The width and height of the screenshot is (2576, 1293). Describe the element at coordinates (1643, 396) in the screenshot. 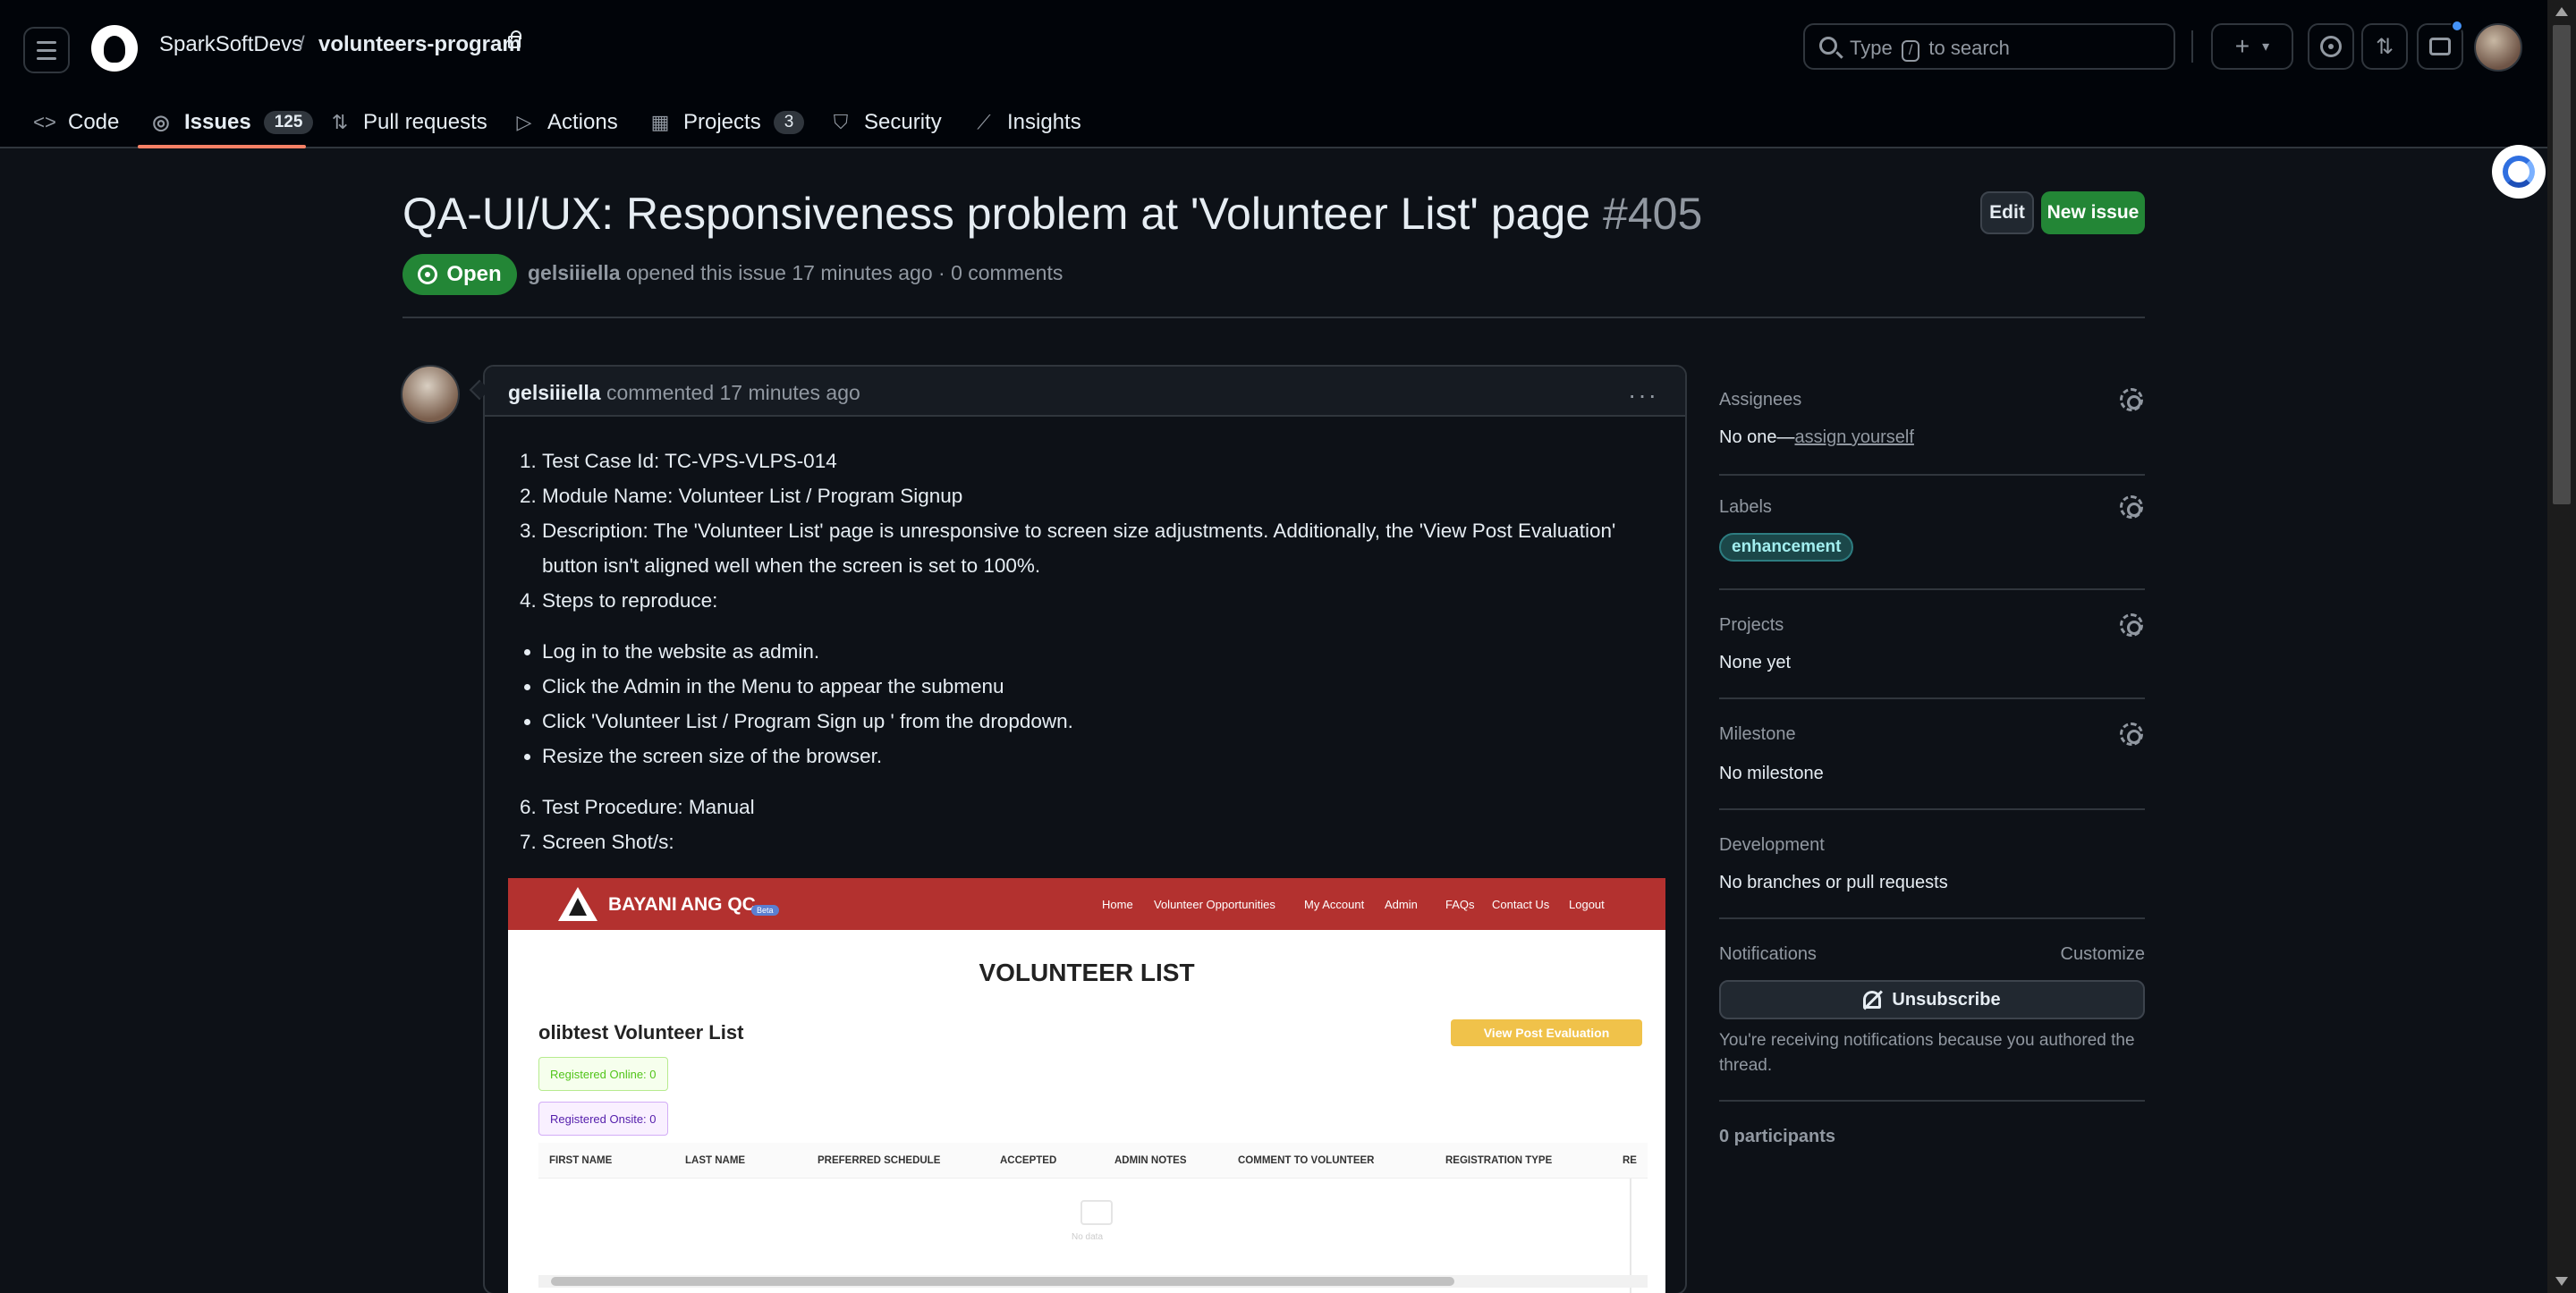

I see `kebab-menu-icon: ···` at that location.